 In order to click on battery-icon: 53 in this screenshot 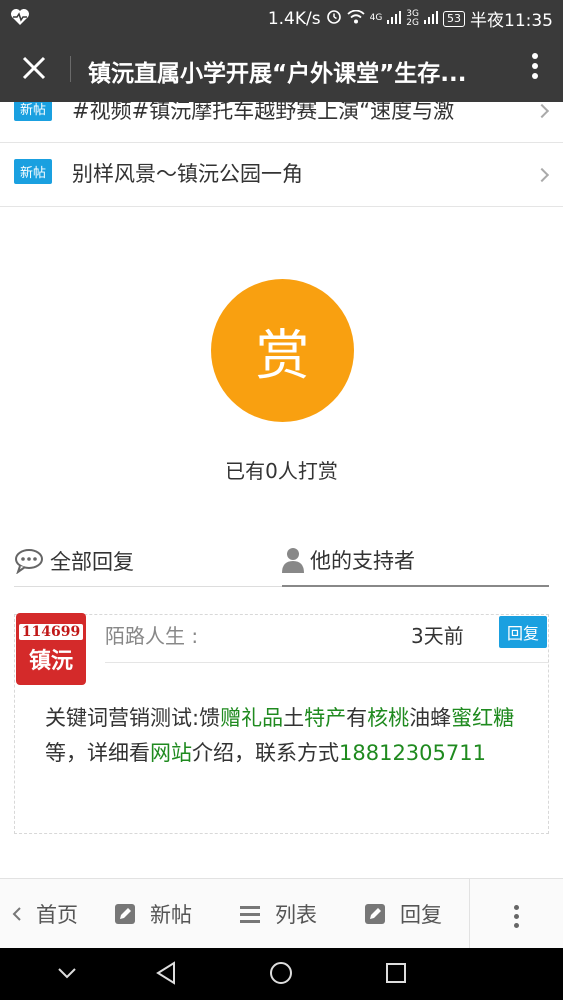, I will do `click(454, 18)`.